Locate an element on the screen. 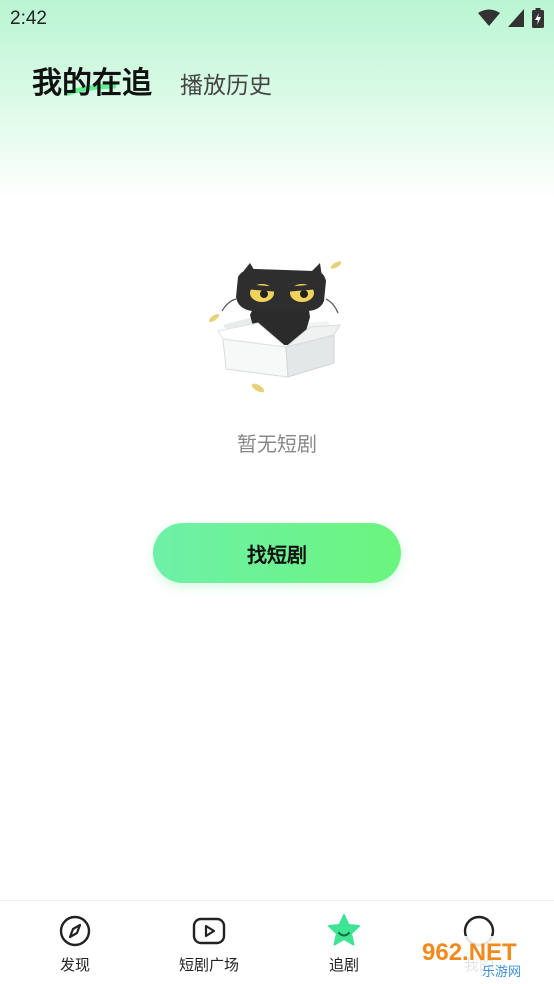 This screenshot has width=554, height=984. tab-bar: 我的在追 播放历史 is located at coordinates (152, 80).